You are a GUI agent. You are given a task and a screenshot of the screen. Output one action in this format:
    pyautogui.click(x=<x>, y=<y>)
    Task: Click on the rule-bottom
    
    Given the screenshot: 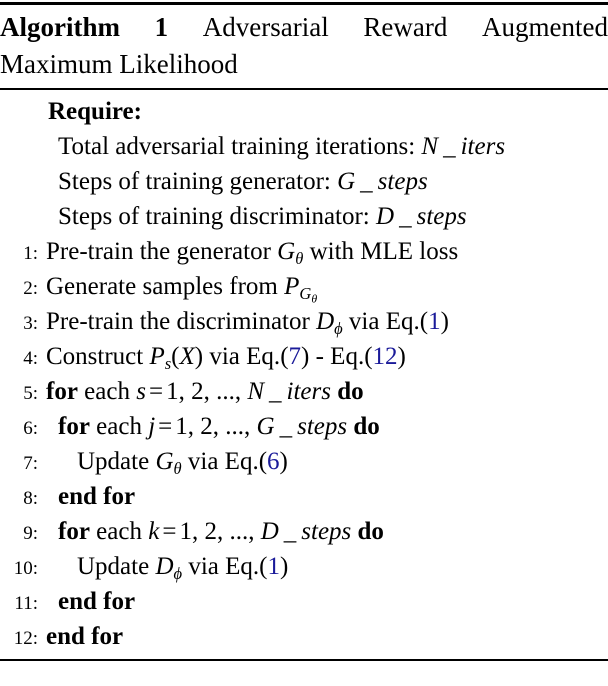 What is the action you would take?
    pyautogui.click(x=304, y=660)
    